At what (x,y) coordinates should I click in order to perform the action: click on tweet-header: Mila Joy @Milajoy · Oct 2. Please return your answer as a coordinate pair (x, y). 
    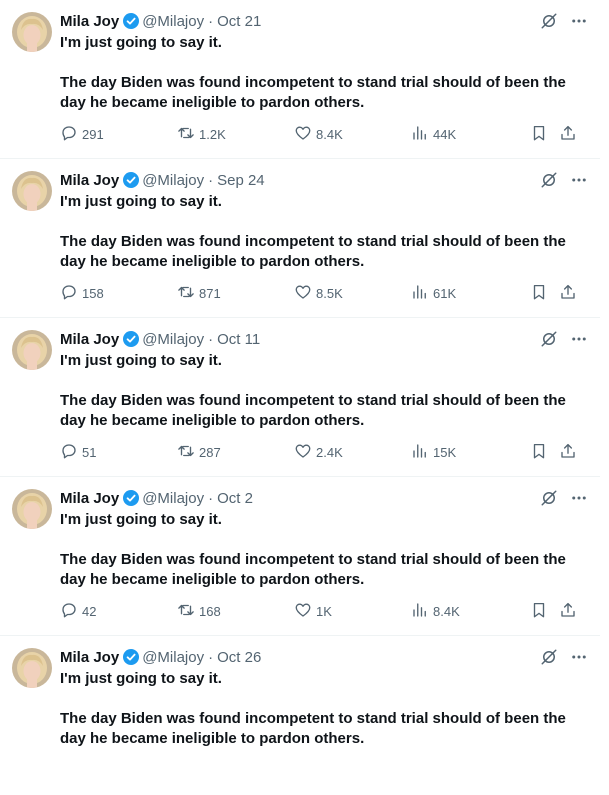
    Looking at the image, I should click on (324, 498).